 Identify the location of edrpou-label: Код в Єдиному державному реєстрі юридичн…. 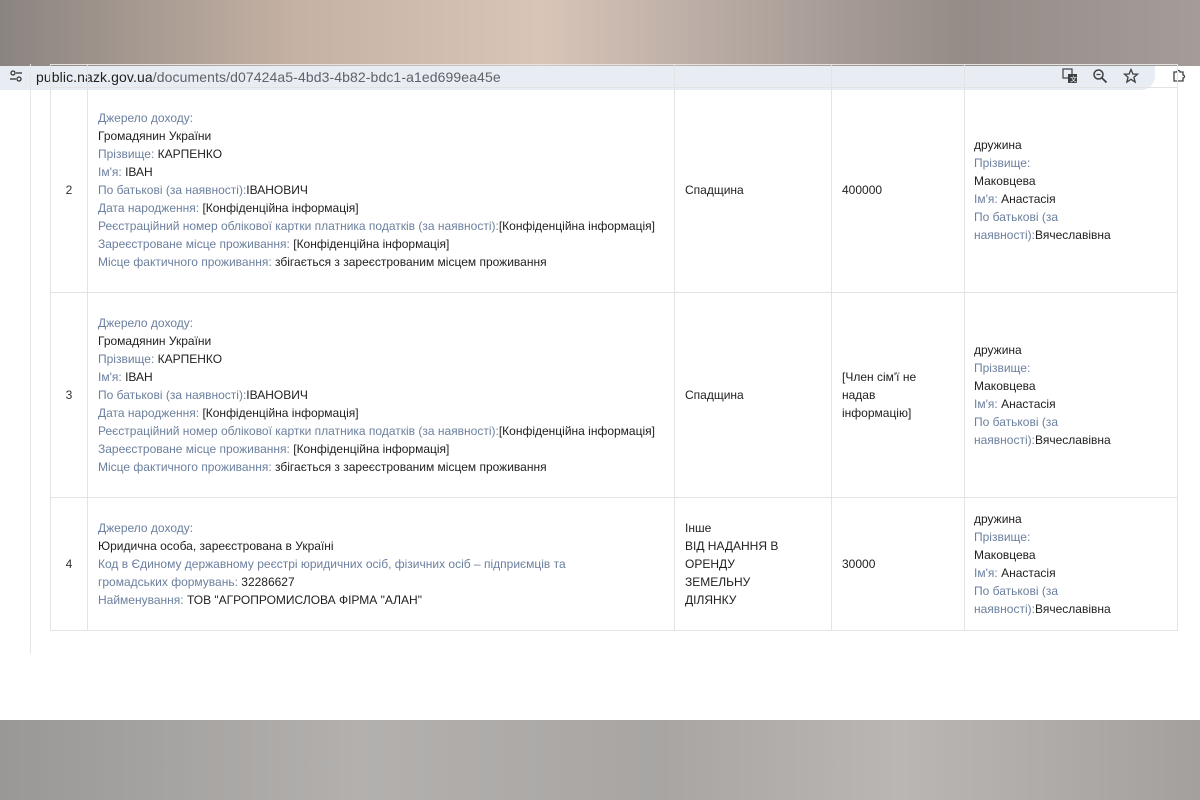
(332, 573).